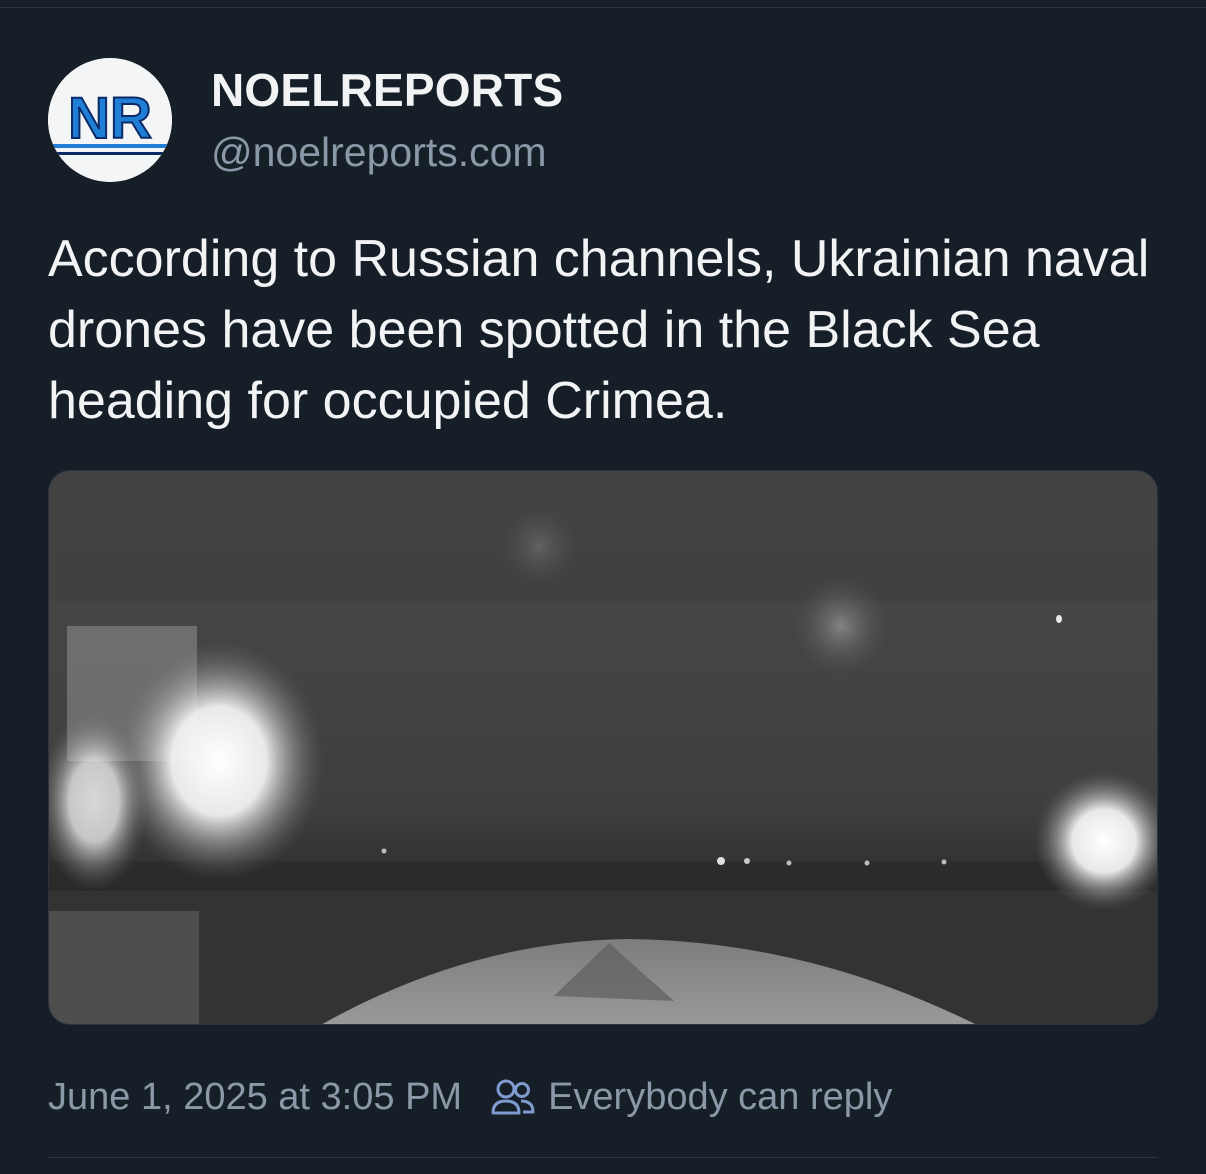 The width and height of the screenshot is (1206, 1174). What do you see at coordinates (387, 121) in the screenshot?
I see `author-block: NOELREPORTS @noelreports.com` at bounding box center [387, 121].